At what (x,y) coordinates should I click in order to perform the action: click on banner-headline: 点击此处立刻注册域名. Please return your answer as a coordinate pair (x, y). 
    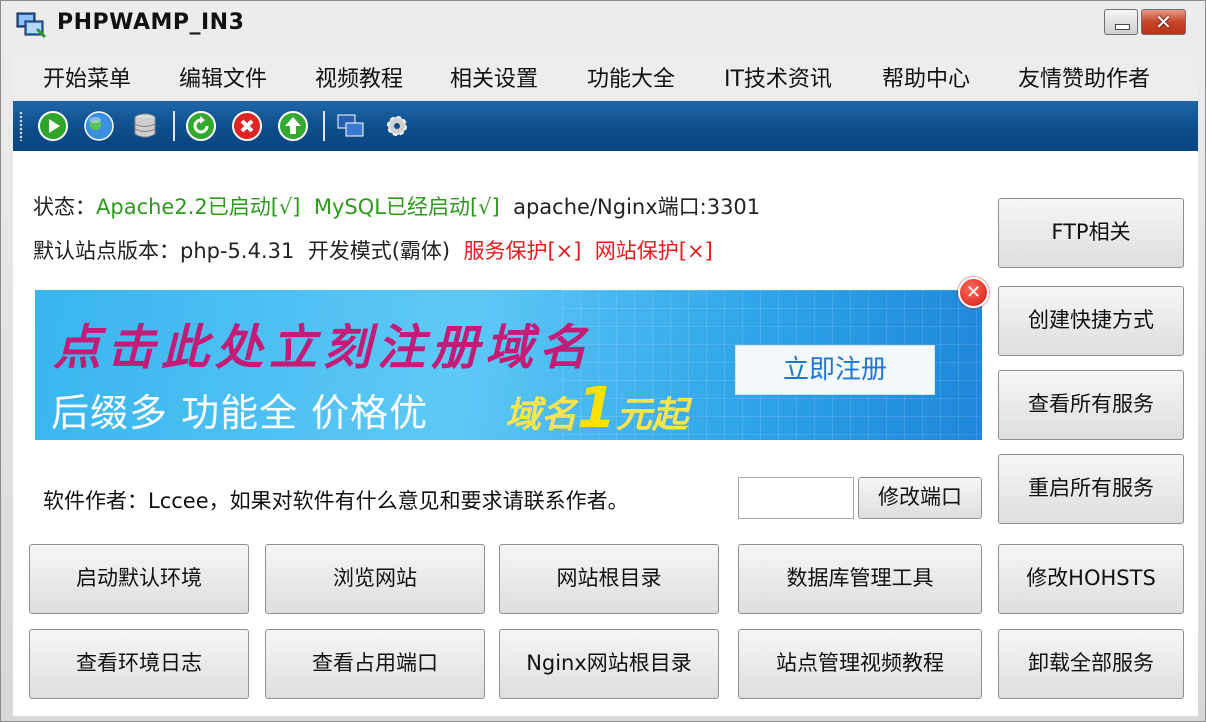
    Looking at the image, I should click on (323, 348).